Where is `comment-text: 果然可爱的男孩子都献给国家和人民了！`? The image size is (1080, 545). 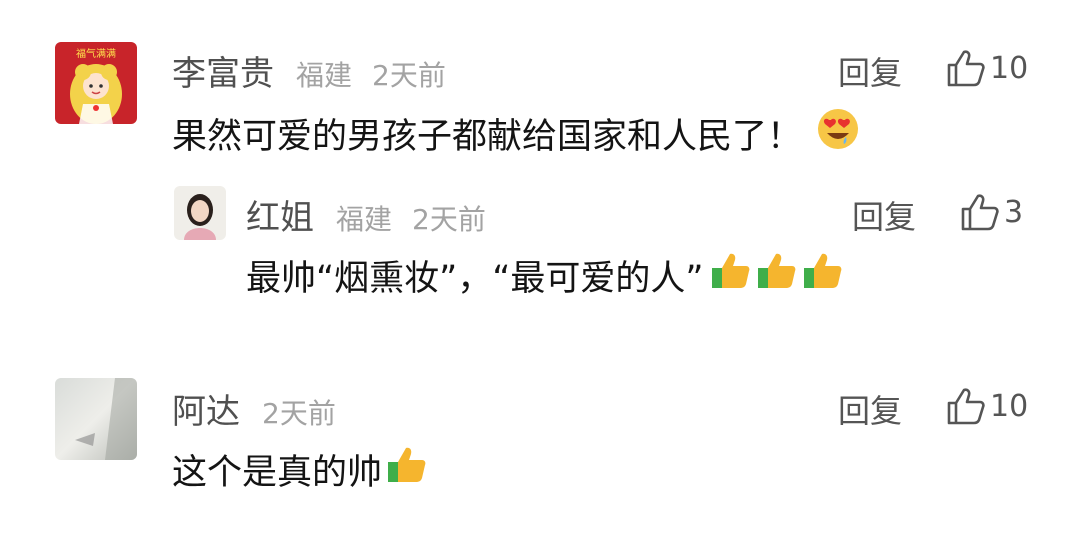 comment-text: 果然可爱的男孩子都献给国家和人民了！ is located at coordinates (487, 136).